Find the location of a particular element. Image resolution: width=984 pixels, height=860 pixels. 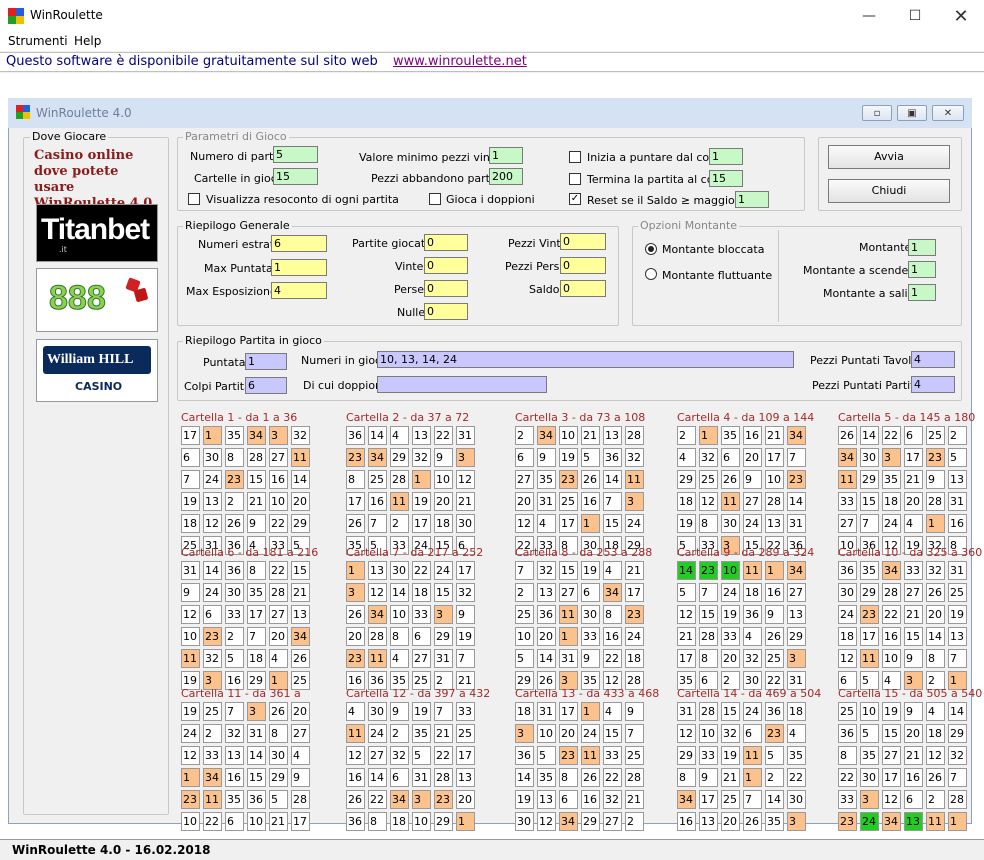

pezzi-vinti-field: 0 is located at coordinates (583, 241).